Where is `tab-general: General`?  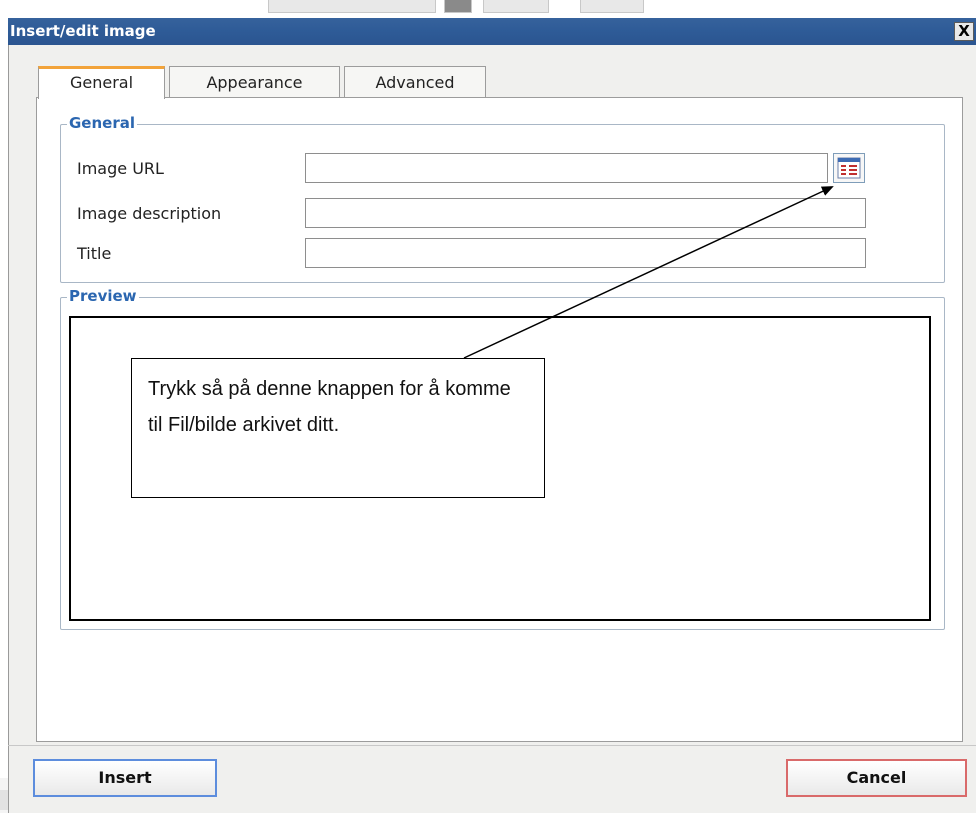
tab-general: General is located at coordinates (101, 82).